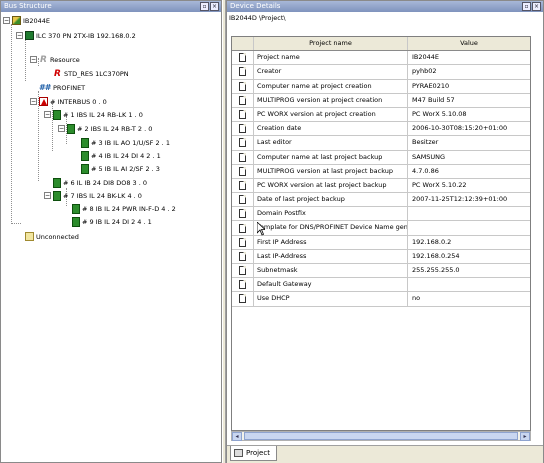 The image size is (544, 463). What do you see at coordinates (62, 87) in the screenshot?
I see `tree-item-profinet: ## PROFINET` at bounding box center [62, 87].